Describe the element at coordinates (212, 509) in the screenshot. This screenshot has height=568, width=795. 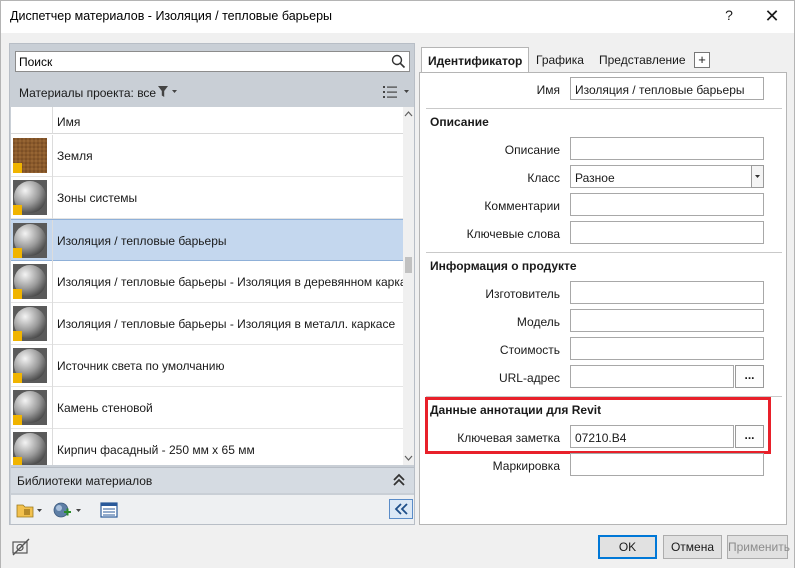
I see `library-toolbar` at that location.